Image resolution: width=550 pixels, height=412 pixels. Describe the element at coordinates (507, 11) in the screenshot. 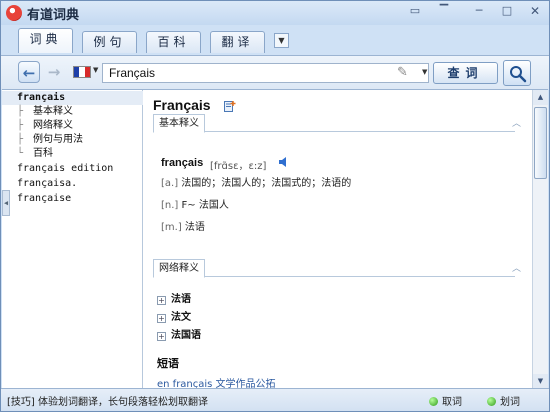

I see `maximize-button: □` at that location.